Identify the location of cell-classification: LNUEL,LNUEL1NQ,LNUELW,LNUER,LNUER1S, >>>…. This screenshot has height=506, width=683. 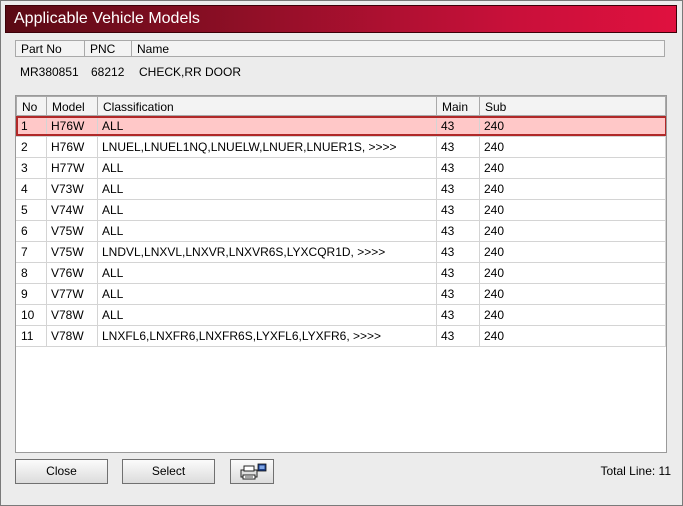
(267, 147).